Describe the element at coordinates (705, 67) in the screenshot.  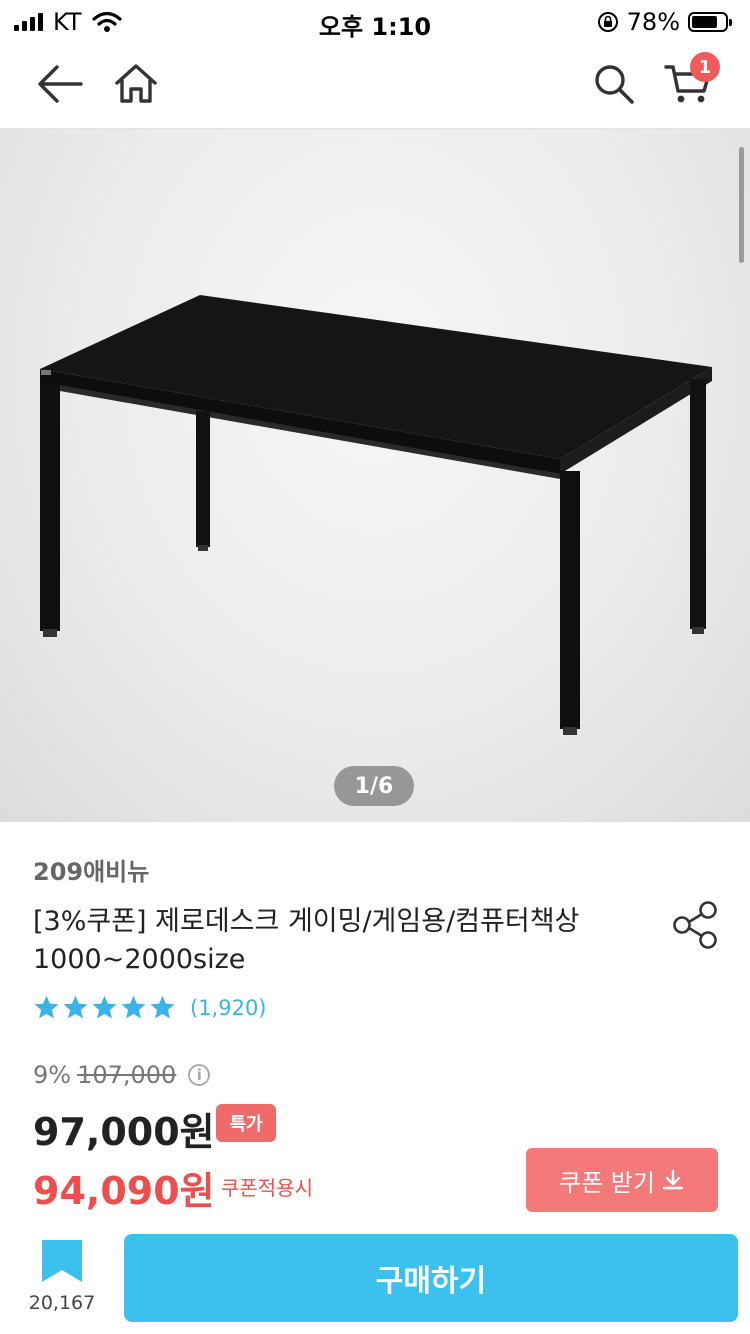
I see `cart-count-badge: 1` at that location.